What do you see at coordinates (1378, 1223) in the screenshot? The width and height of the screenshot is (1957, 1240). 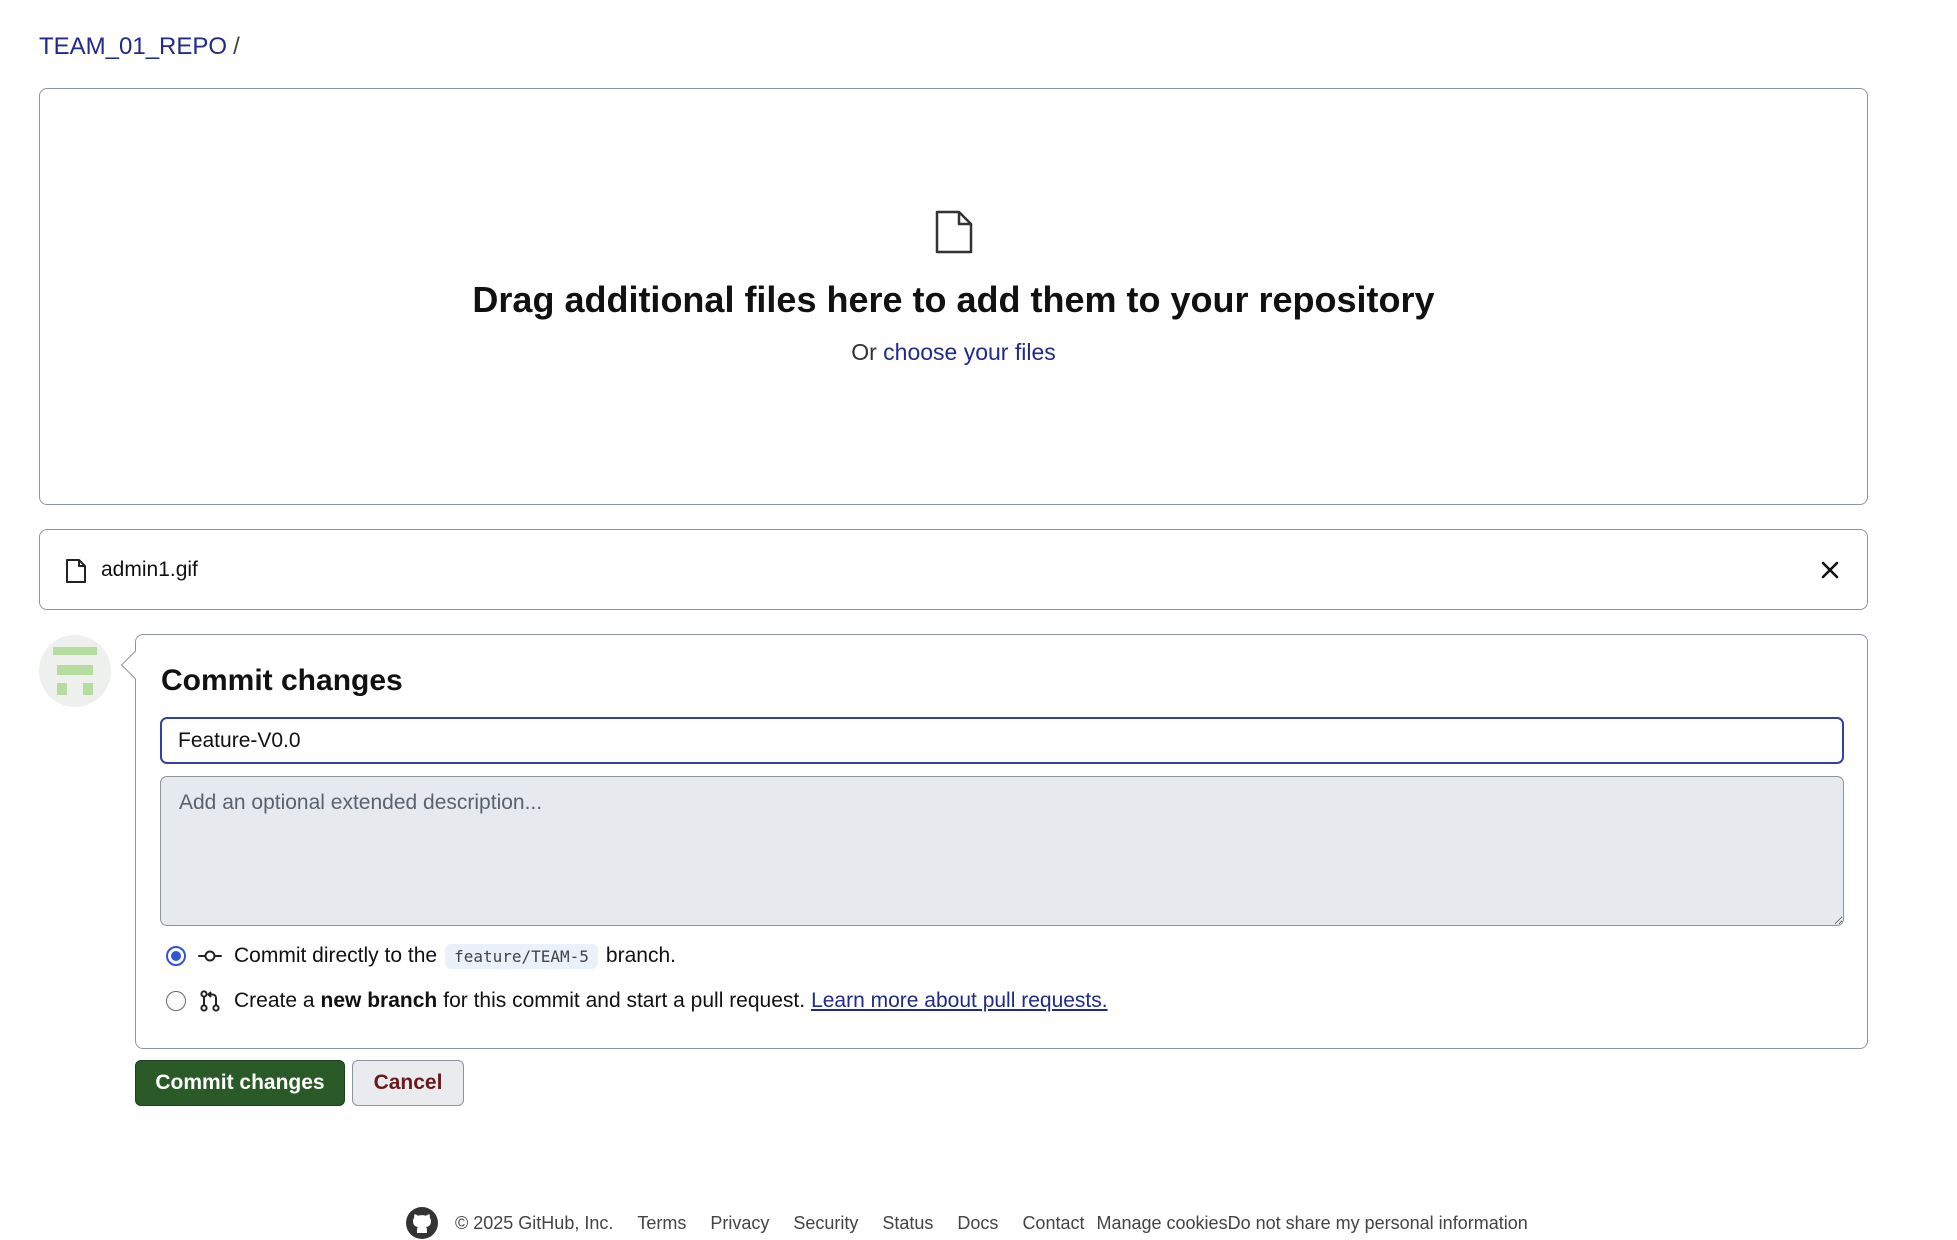 I see `footer-link-do-not-share: Do not share my personal information` at bounding box center [1378, 1223].